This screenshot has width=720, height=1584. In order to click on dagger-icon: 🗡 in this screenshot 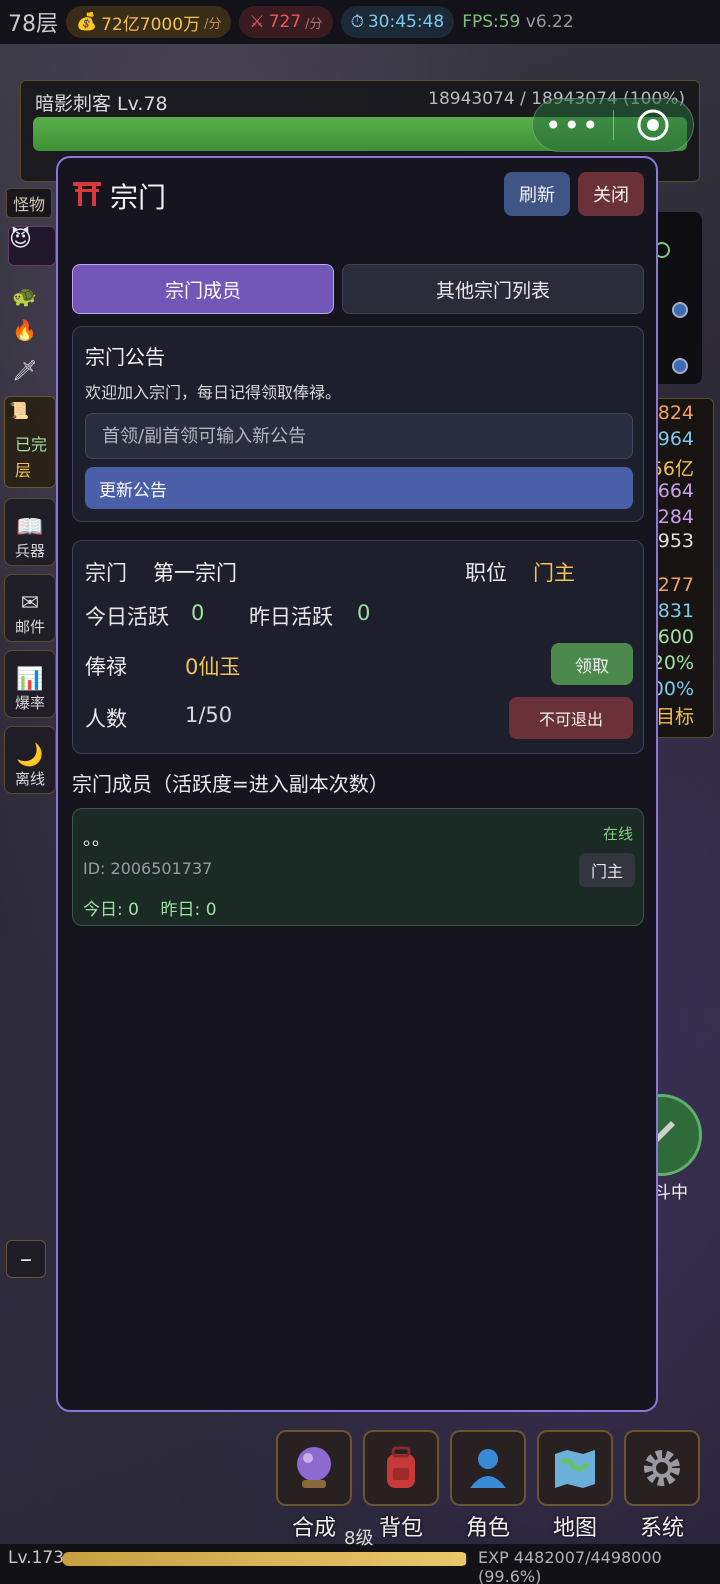, I will do `click(25, 370)`.